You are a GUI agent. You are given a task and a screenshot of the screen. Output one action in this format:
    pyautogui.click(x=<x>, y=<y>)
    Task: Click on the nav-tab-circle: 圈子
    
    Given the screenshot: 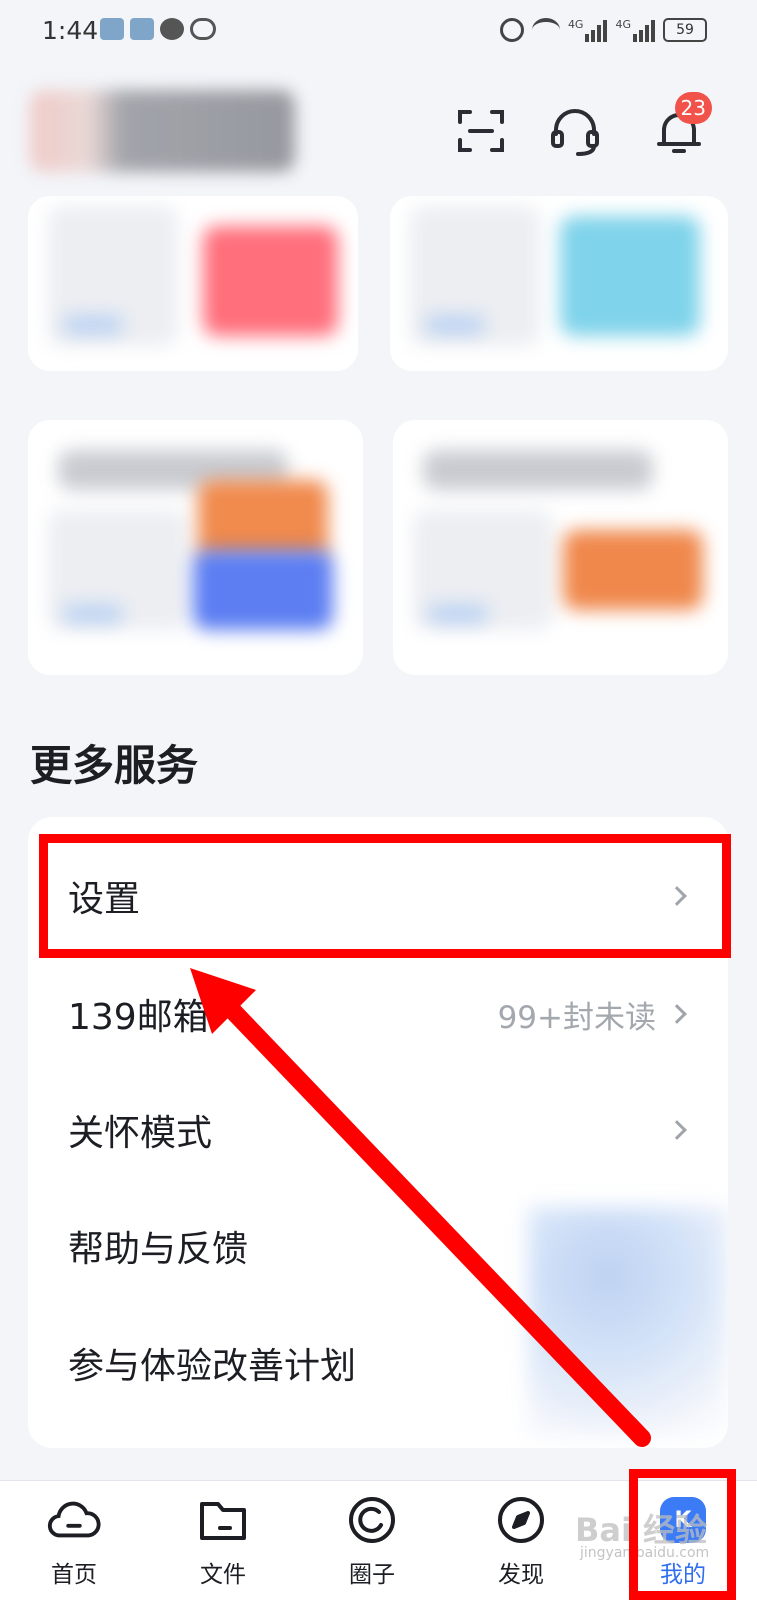 What is the action you would take?
    pyautogui.click(x=372, y=1540)
    